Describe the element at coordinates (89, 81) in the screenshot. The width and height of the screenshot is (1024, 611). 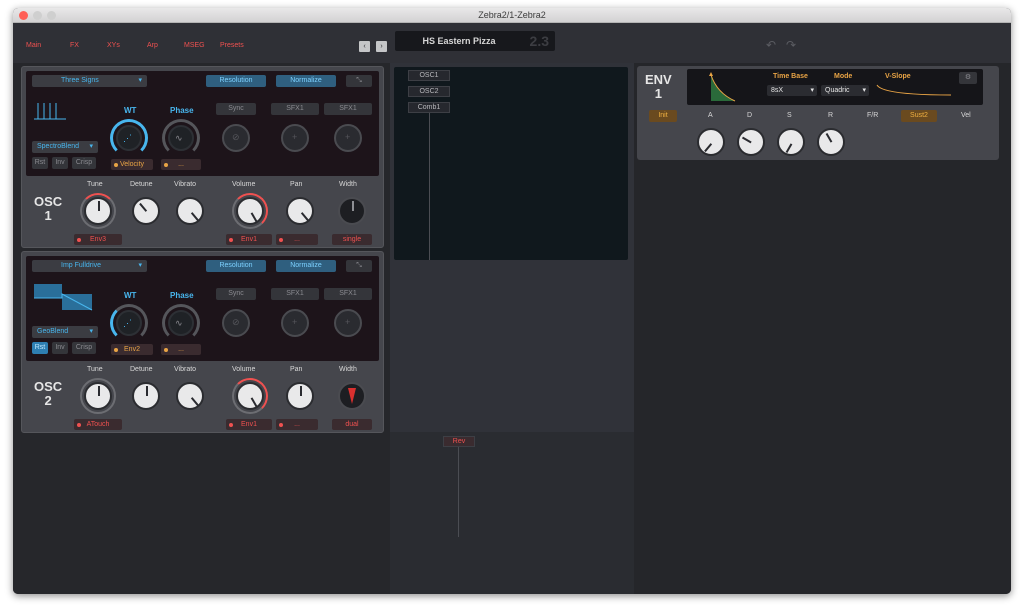
I see `osc1-waveform-dropdown: Three Signs ▾` at that location.